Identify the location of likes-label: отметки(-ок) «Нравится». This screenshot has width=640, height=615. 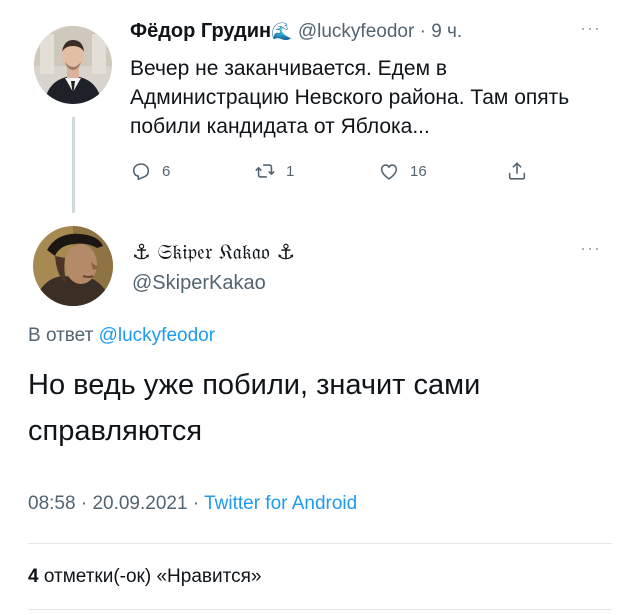
(150, 576).